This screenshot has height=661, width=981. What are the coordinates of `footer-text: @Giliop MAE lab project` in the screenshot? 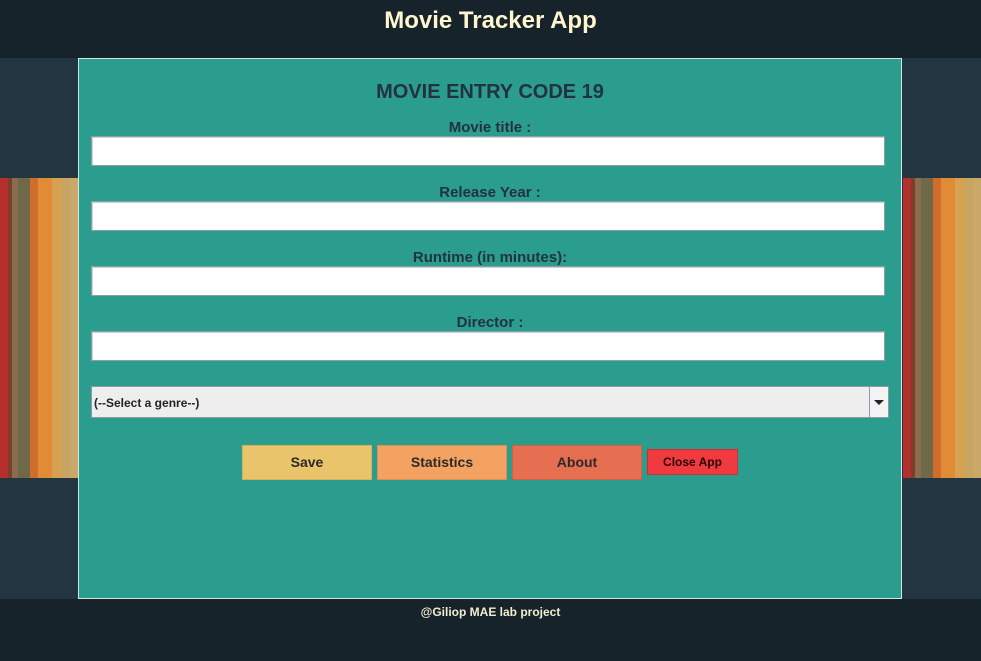 It's located at (490, 612).